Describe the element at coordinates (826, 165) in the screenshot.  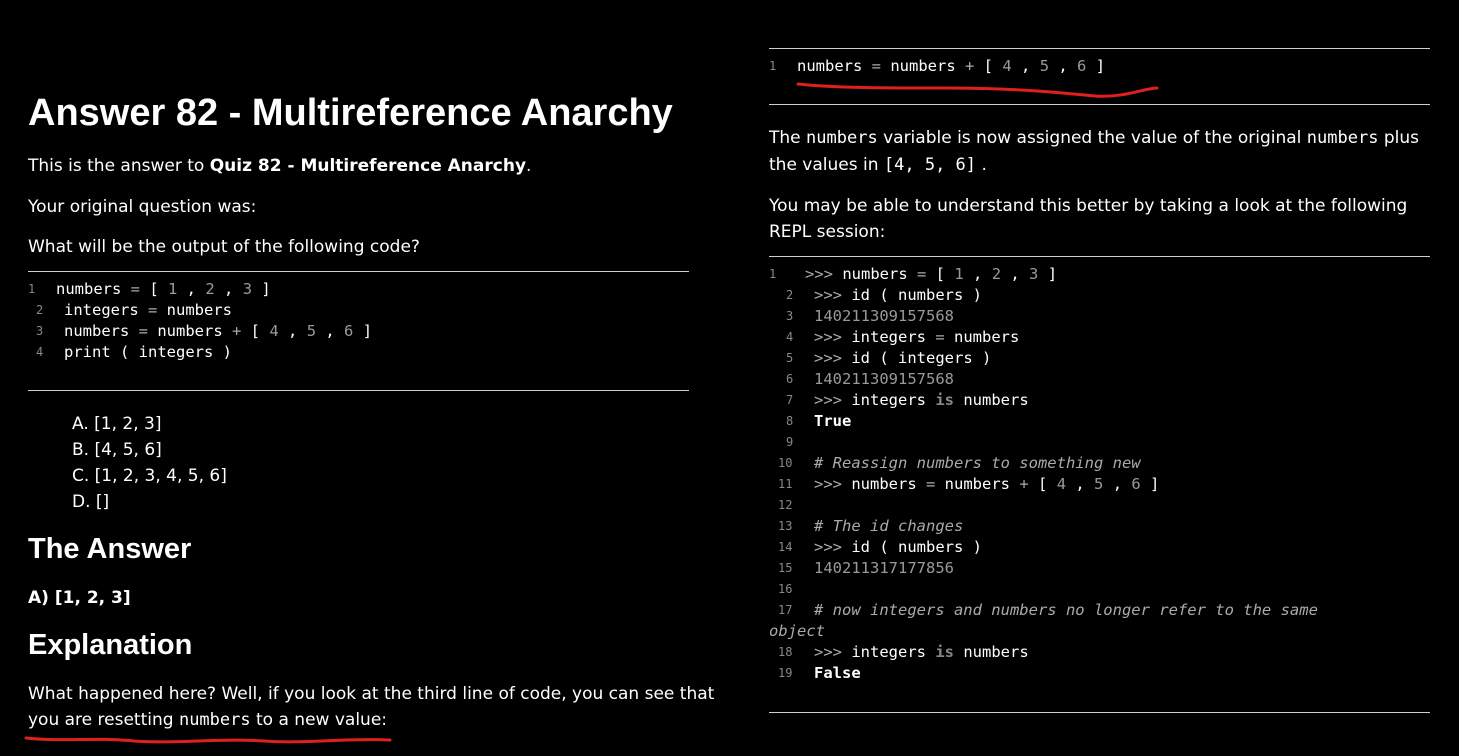
I see `para-text: the values in` at that location.